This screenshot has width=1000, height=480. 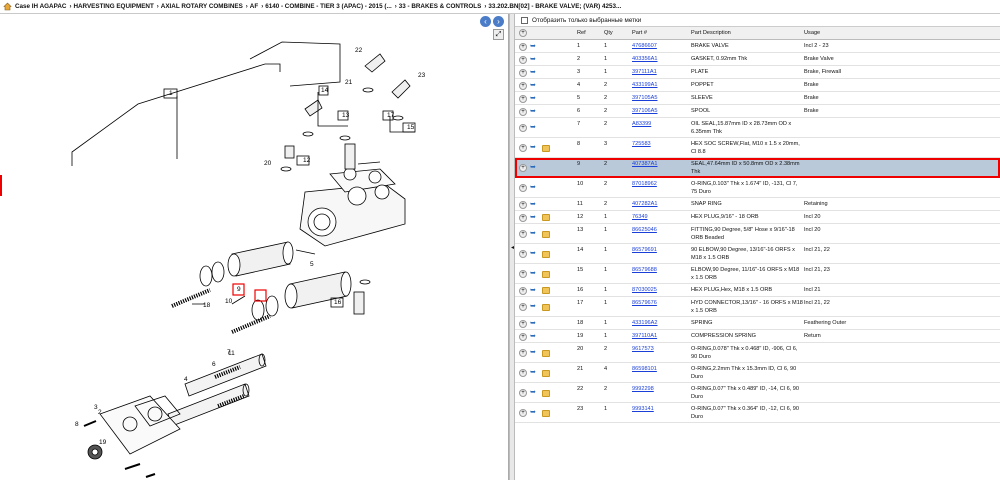 What do you see at coordinates (608, 33) in the screenshot?
I see `col-qty: Qty` at bounding box center [608, 33].